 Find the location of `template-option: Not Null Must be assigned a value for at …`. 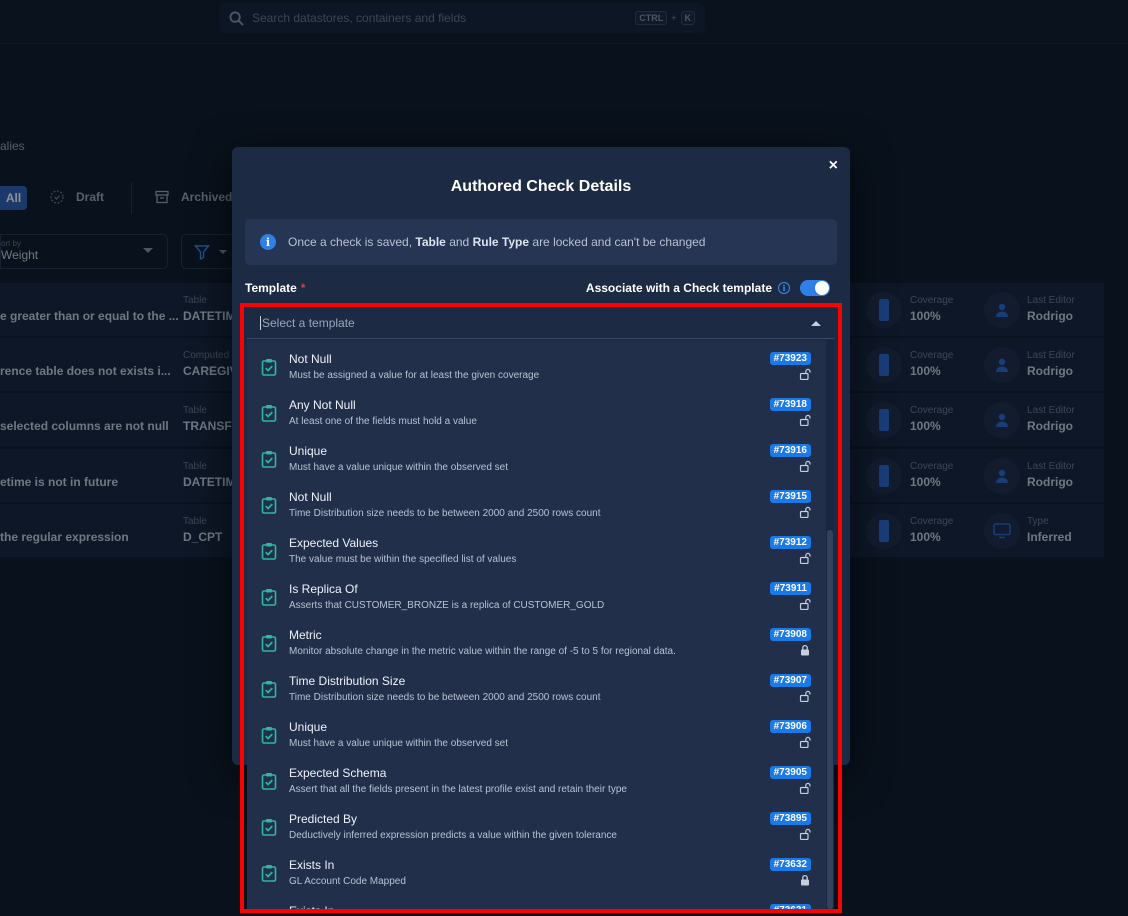

template-option: Not Null Must be assigned a value for at … is located at coordinates (536, 368).